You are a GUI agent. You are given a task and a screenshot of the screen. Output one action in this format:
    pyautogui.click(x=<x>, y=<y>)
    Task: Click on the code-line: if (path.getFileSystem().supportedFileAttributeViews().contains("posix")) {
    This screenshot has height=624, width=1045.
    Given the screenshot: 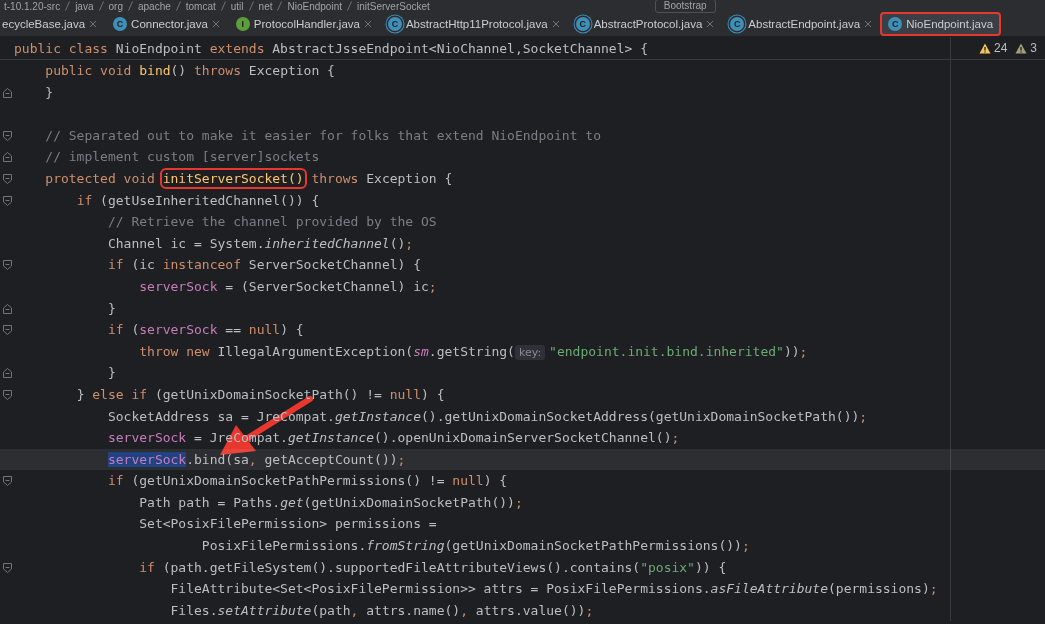 What is the action you would take?
    pyautogui.click(x=432, y=567)
    